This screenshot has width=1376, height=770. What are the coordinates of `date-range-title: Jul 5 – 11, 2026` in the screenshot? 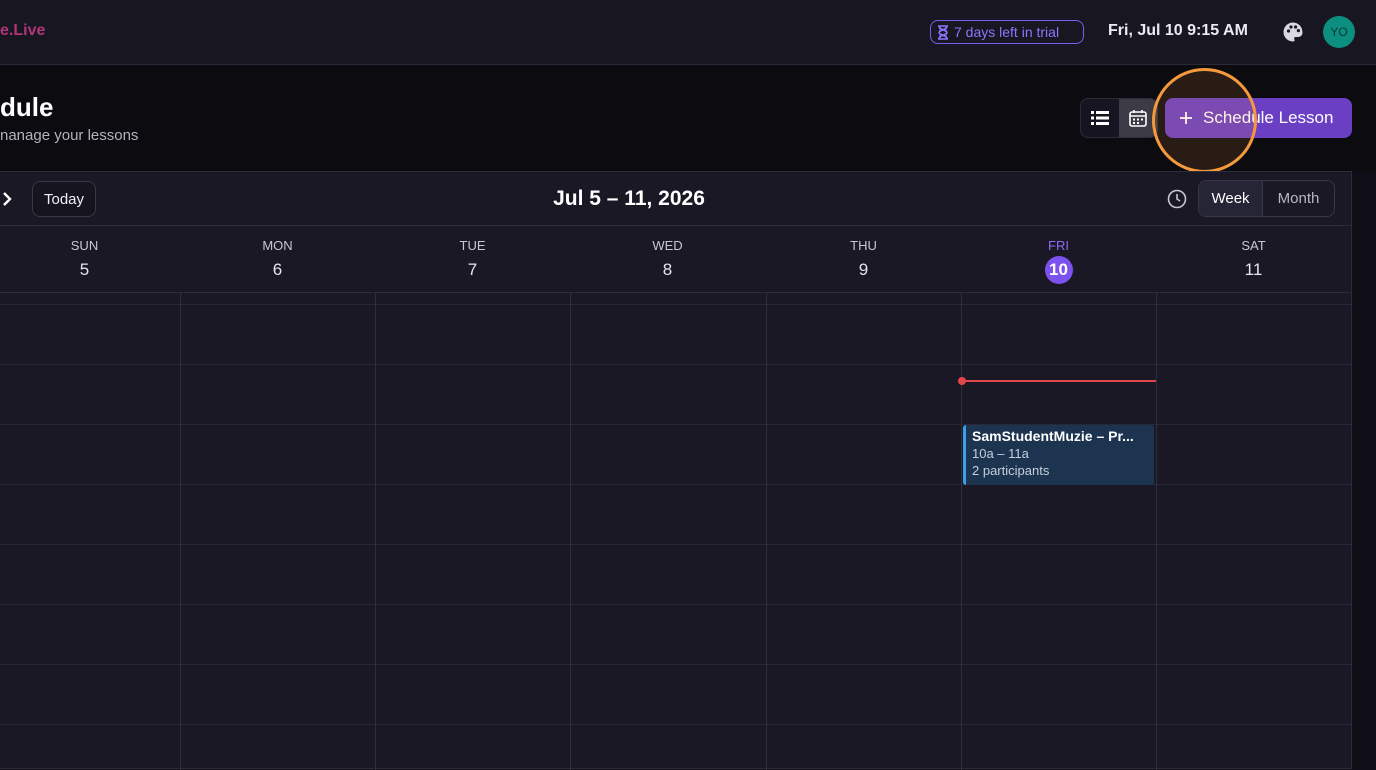 It's located at (629, 198).